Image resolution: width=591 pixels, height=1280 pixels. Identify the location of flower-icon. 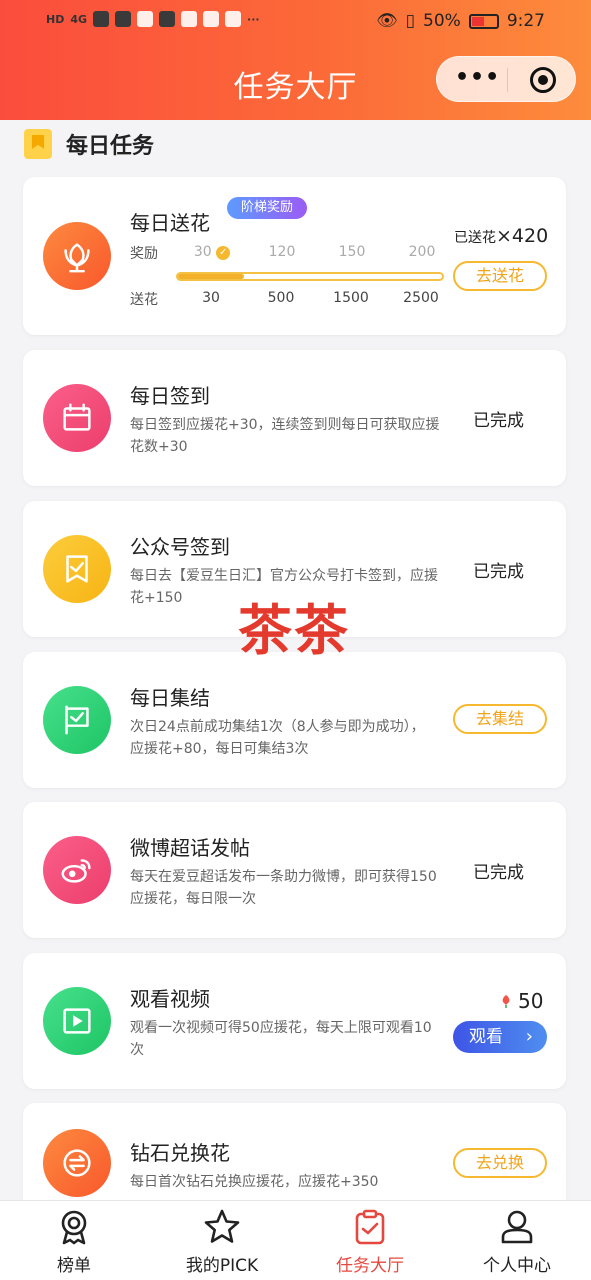
(77, 256).